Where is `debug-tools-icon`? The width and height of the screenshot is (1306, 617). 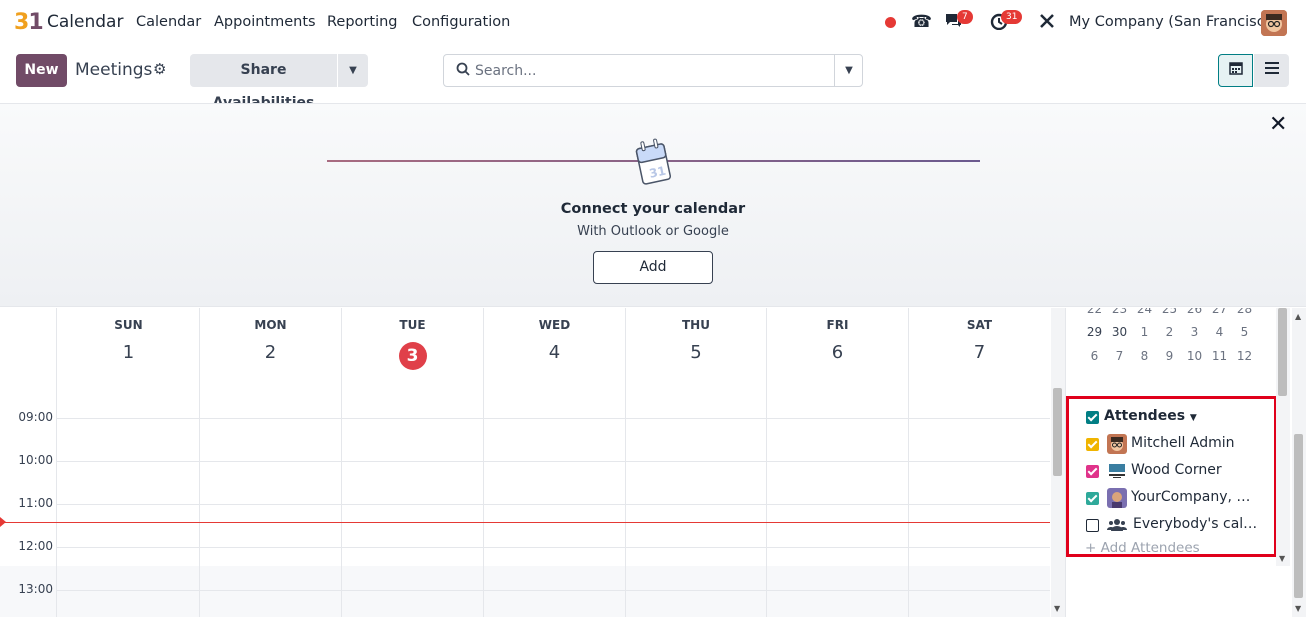
debug-tools-icon is located at coordinates (1047, 23).